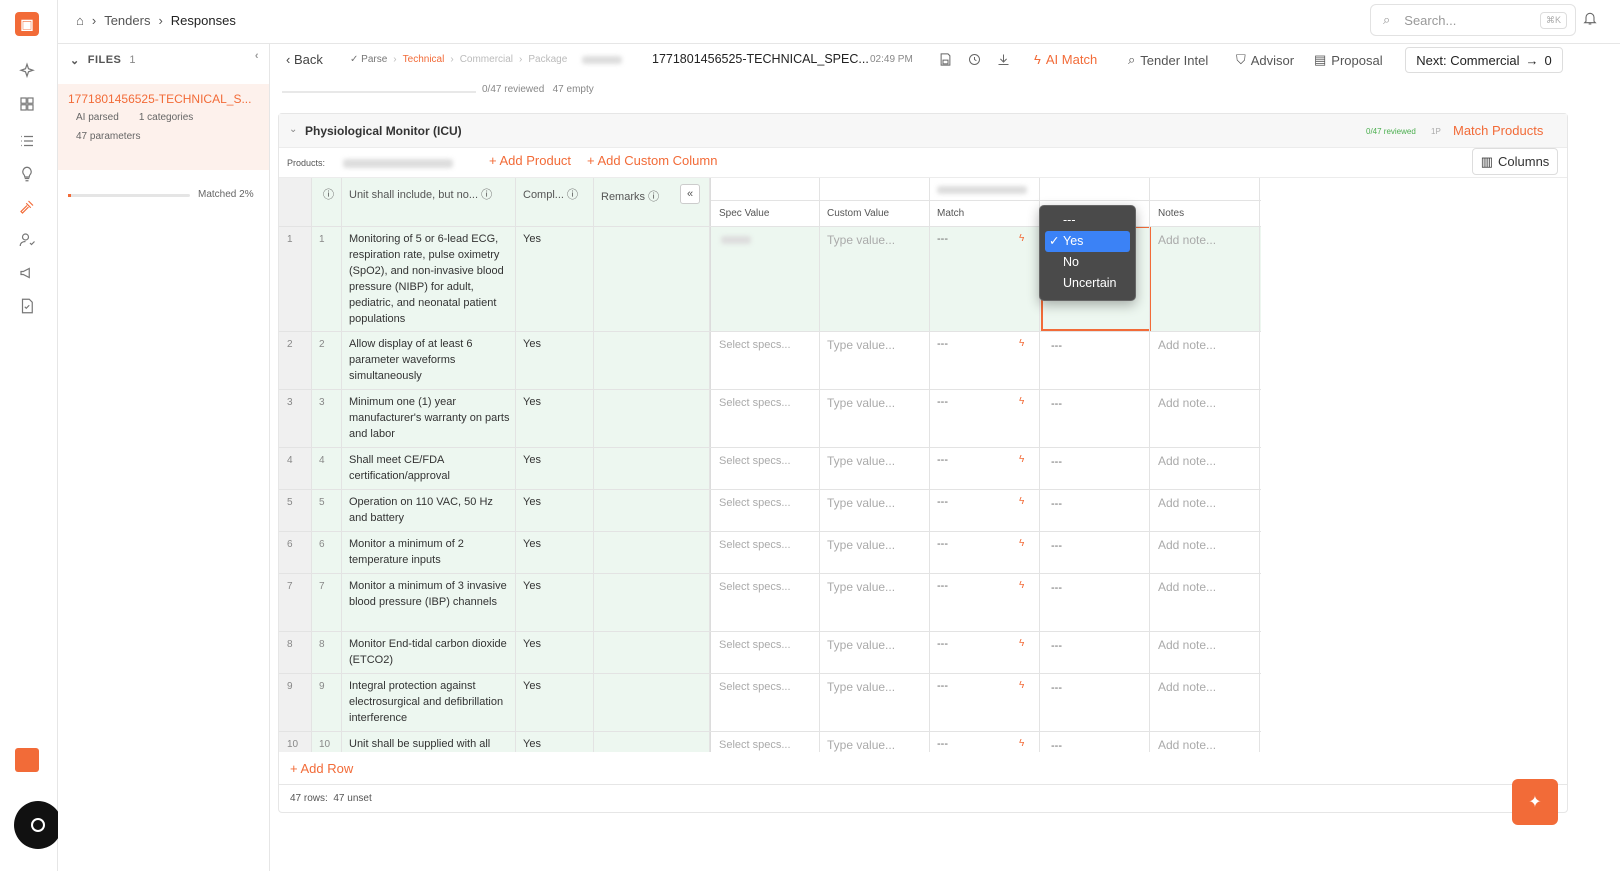  What do you see at coordinates (368, 59) in the screenshot?
I see `step-parse: ✓ Parse` at bounding box center [368, 59].